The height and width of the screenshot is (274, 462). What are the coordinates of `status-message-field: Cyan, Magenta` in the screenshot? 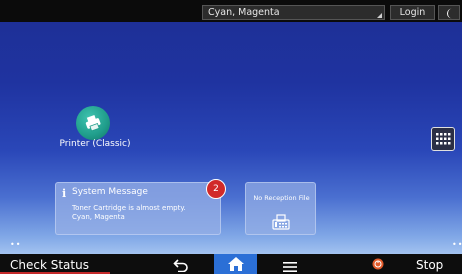 It's located at (293, 12).